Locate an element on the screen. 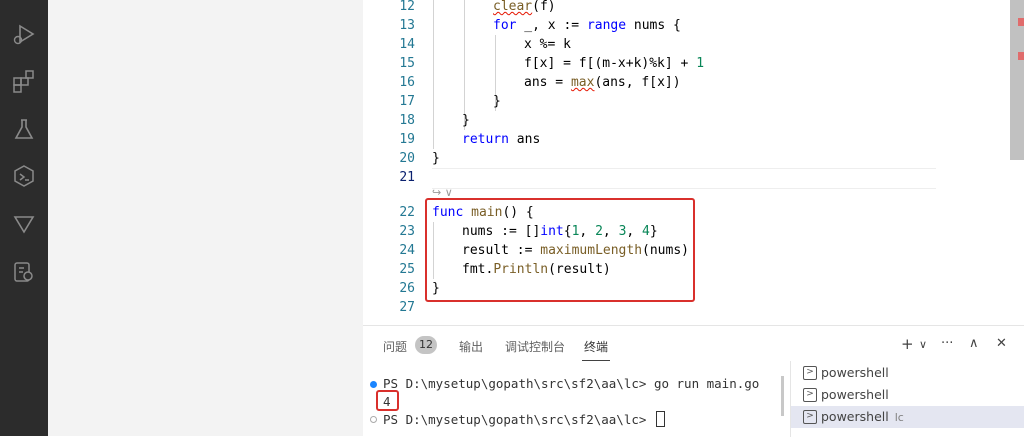 This screenshot has height=437, width=1024. token-function: clear is located at coordinates (513, 7).